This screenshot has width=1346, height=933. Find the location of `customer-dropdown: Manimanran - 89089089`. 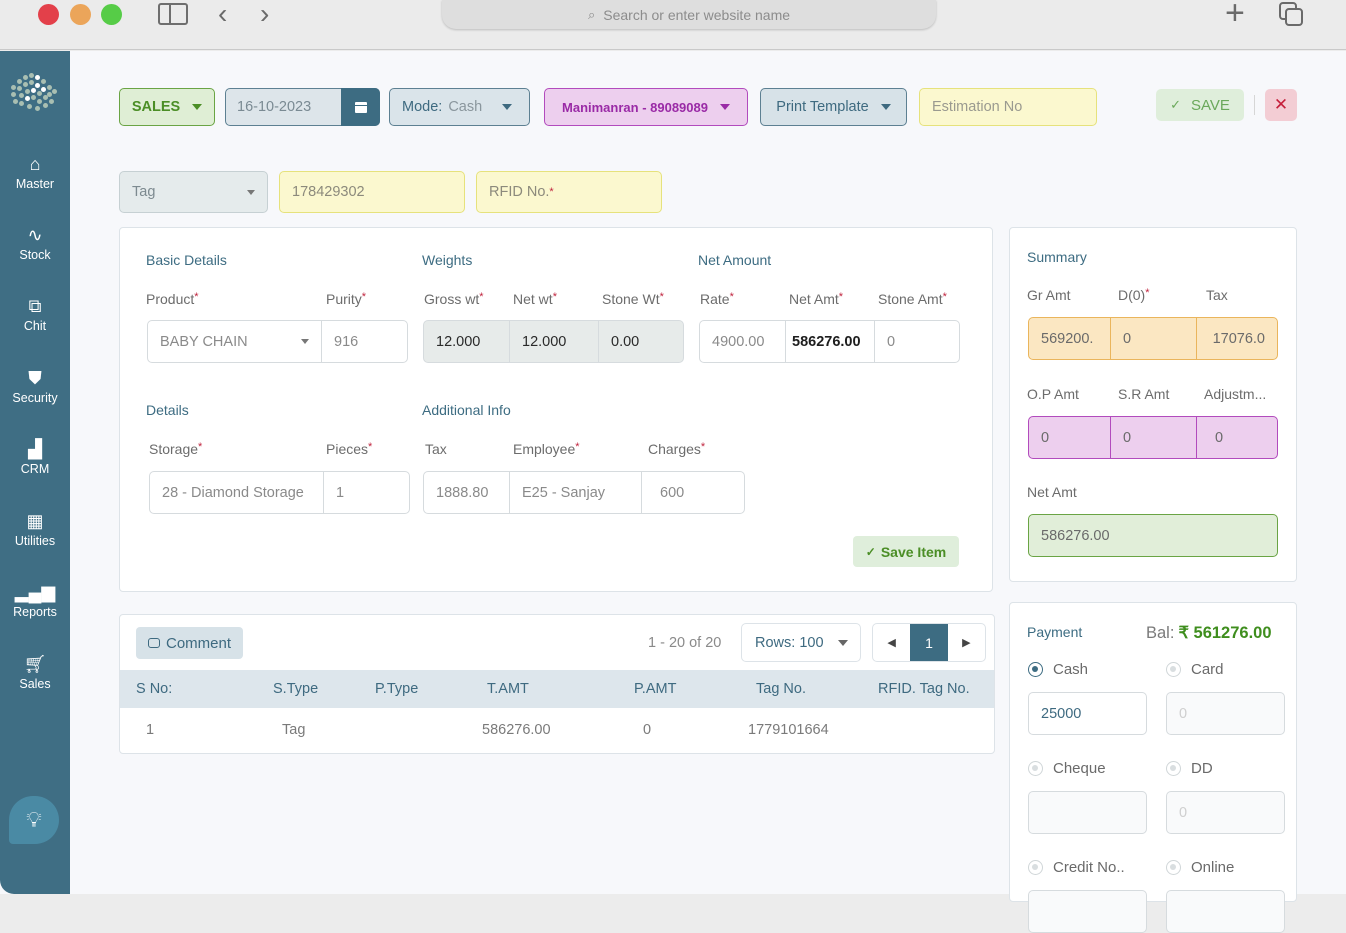

customer-dropdown: Manimanran - 89089089 is located at coordinates (646, 107).